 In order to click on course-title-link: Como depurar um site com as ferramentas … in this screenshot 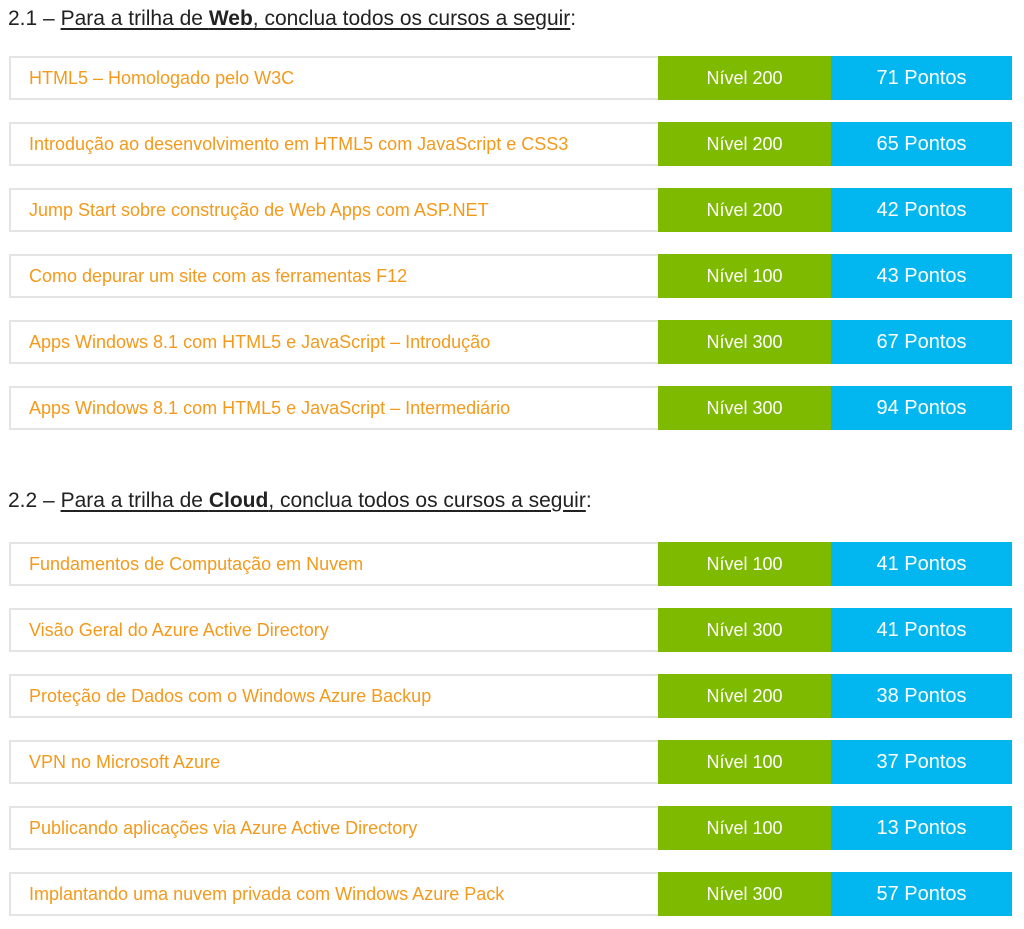, I will do `click(334, 276)`.